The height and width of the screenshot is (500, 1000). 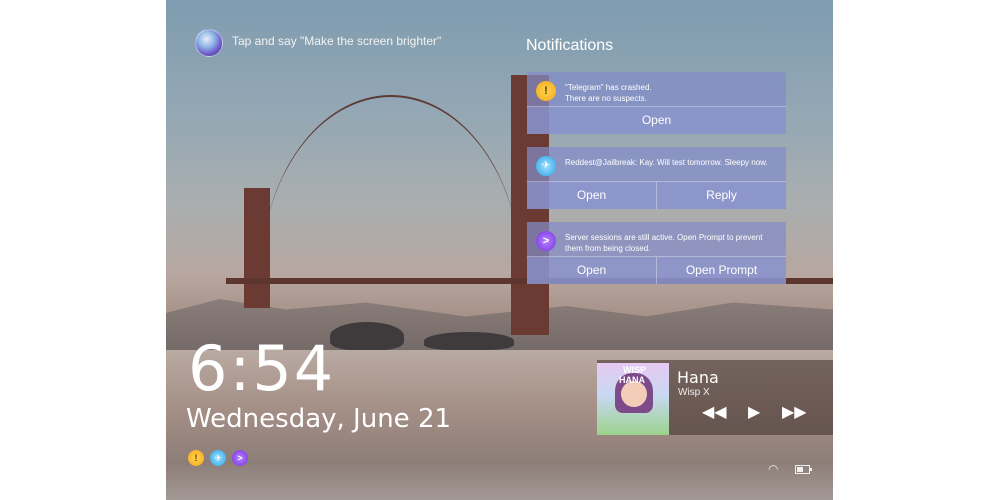 I want to click on siri-icon, so click(x=209, y=43).